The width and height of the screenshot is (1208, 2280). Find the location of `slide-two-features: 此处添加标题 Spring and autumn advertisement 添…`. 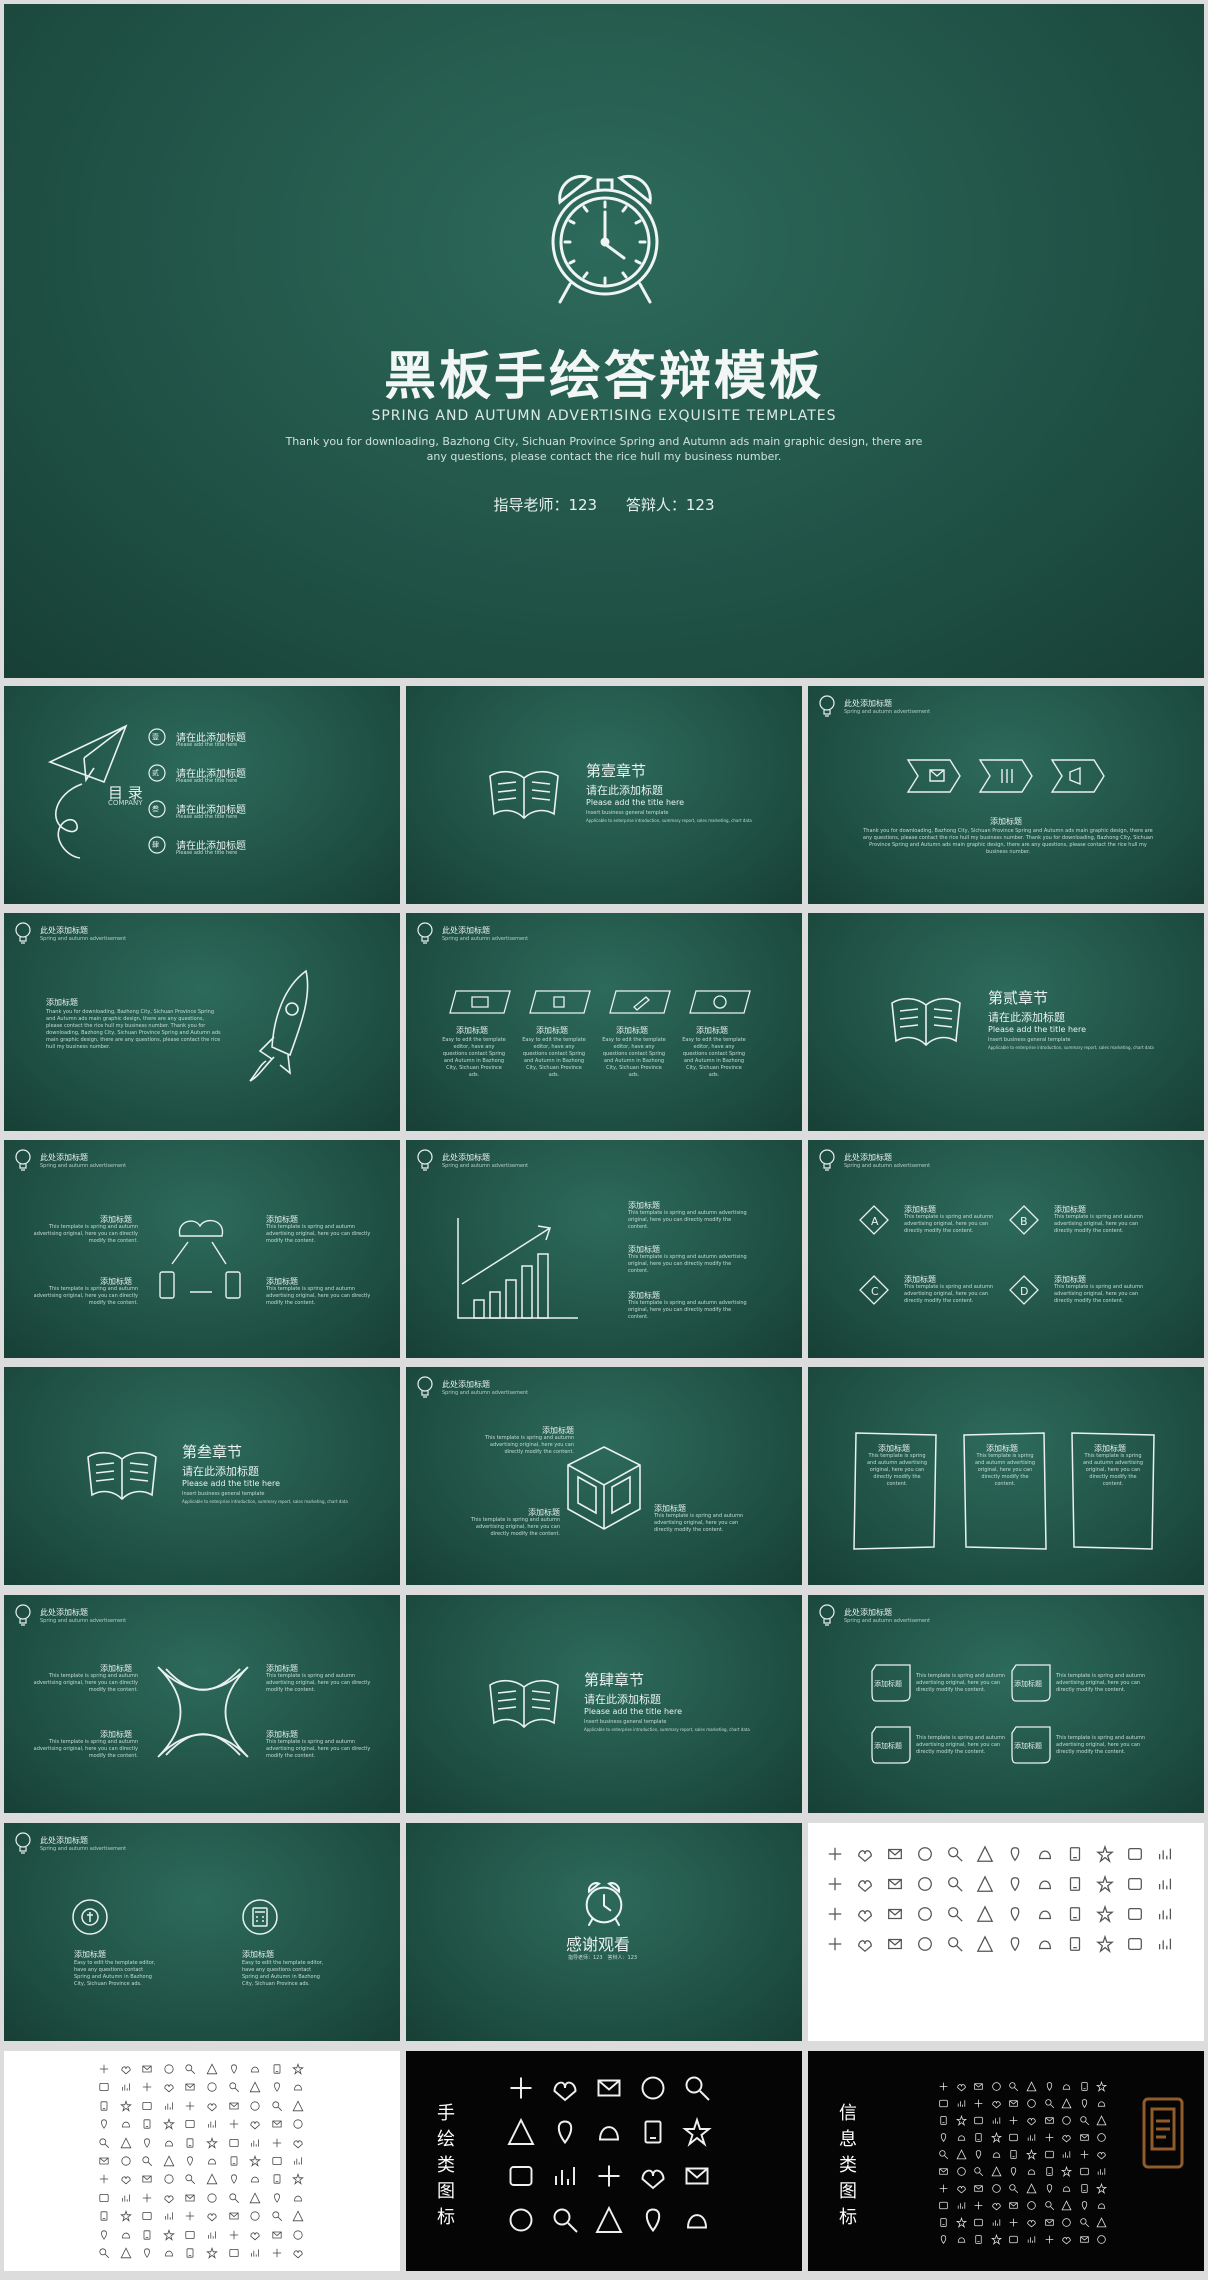

slide-two-features: 此处添加标题 Spring and autumn advertisement 添… is located at coordinates (202, 1932).